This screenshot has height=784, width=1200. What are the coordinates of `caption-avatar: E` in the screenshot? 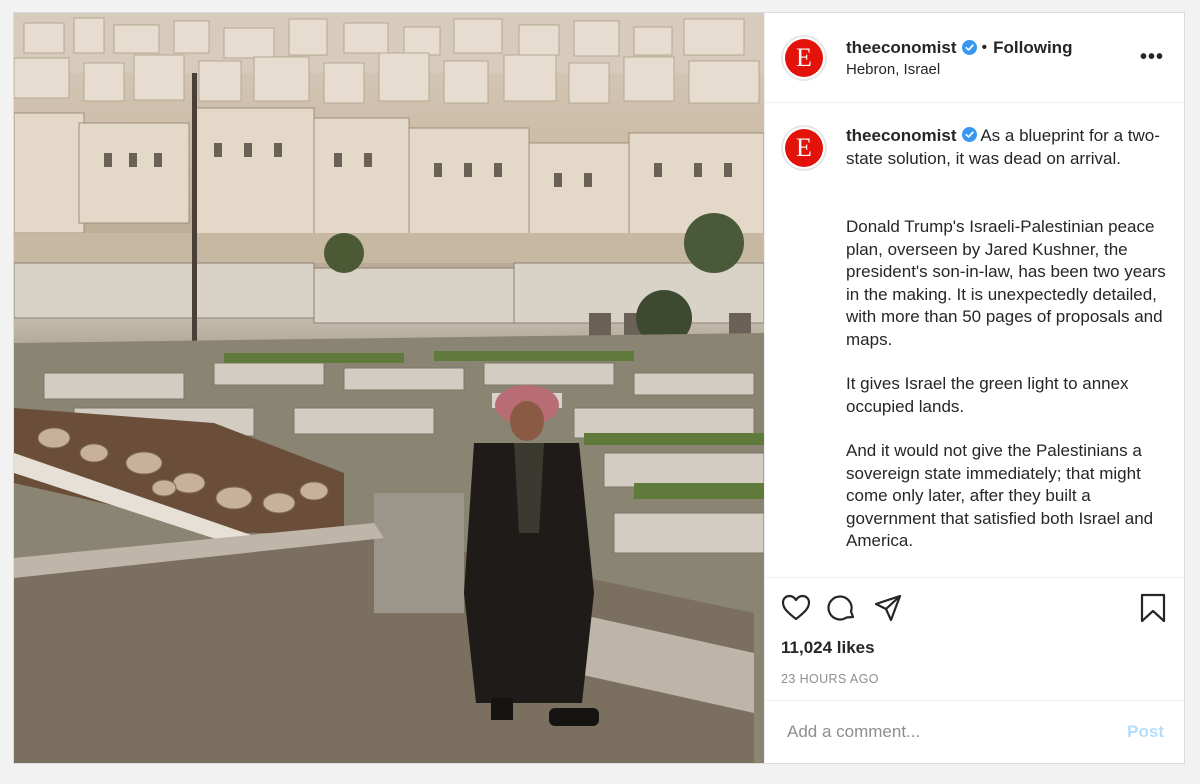 It's located at (804, 148).